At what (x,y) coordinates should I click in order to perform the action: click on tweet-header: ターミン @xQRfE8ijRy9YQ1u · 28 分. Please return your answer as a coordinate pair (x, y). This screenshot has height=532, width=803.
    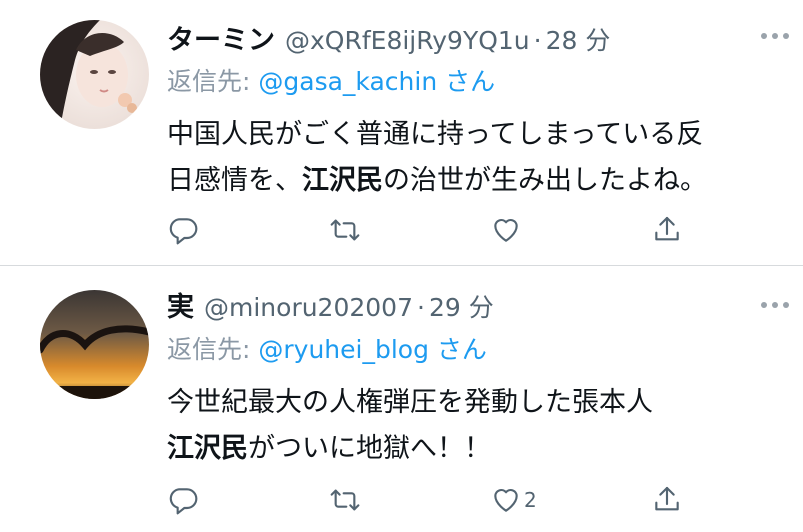
    Looking at the image, I should click on (388, 38).